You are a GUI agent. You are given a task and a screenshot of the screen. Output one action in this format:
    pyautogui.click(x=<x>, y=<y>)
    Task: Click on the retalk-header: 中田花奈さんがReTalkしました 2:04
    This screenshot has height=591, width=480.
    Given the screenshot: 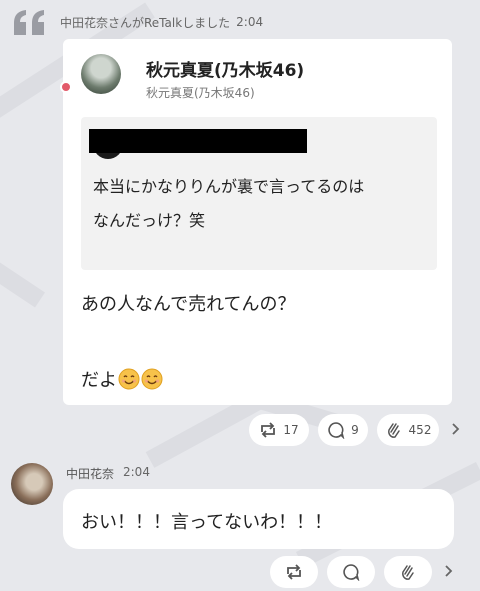 What is the action you would take?
    pyautogui.click(x=137, y=22)
    